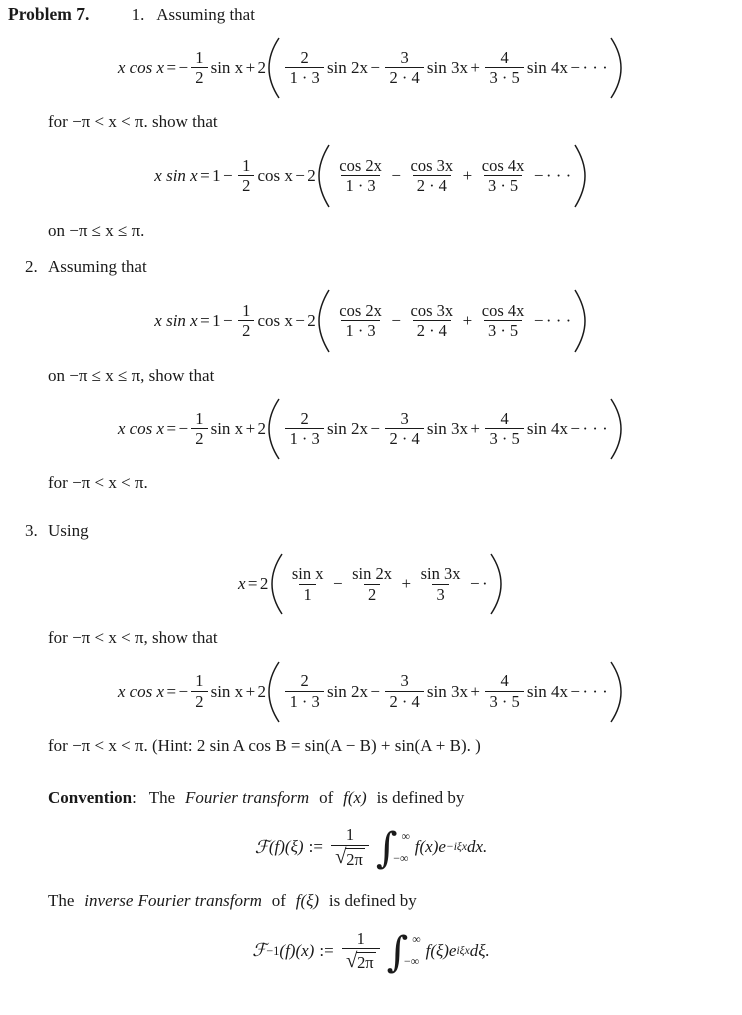 The image size is (742, 1015). What do you see at coordinates (171, 67) in the screenshot?
I see `eq1-rel: =` at bounding box center [171, 67].